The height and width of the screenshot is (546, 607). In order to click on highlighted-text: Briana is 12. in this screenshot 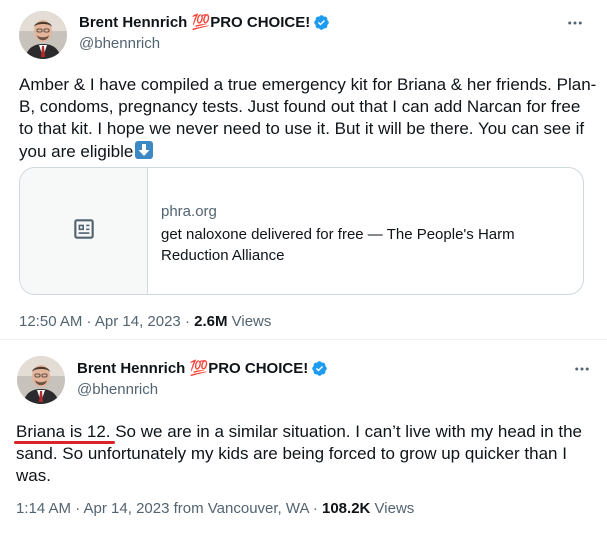, I will do `click(64, 433)`.